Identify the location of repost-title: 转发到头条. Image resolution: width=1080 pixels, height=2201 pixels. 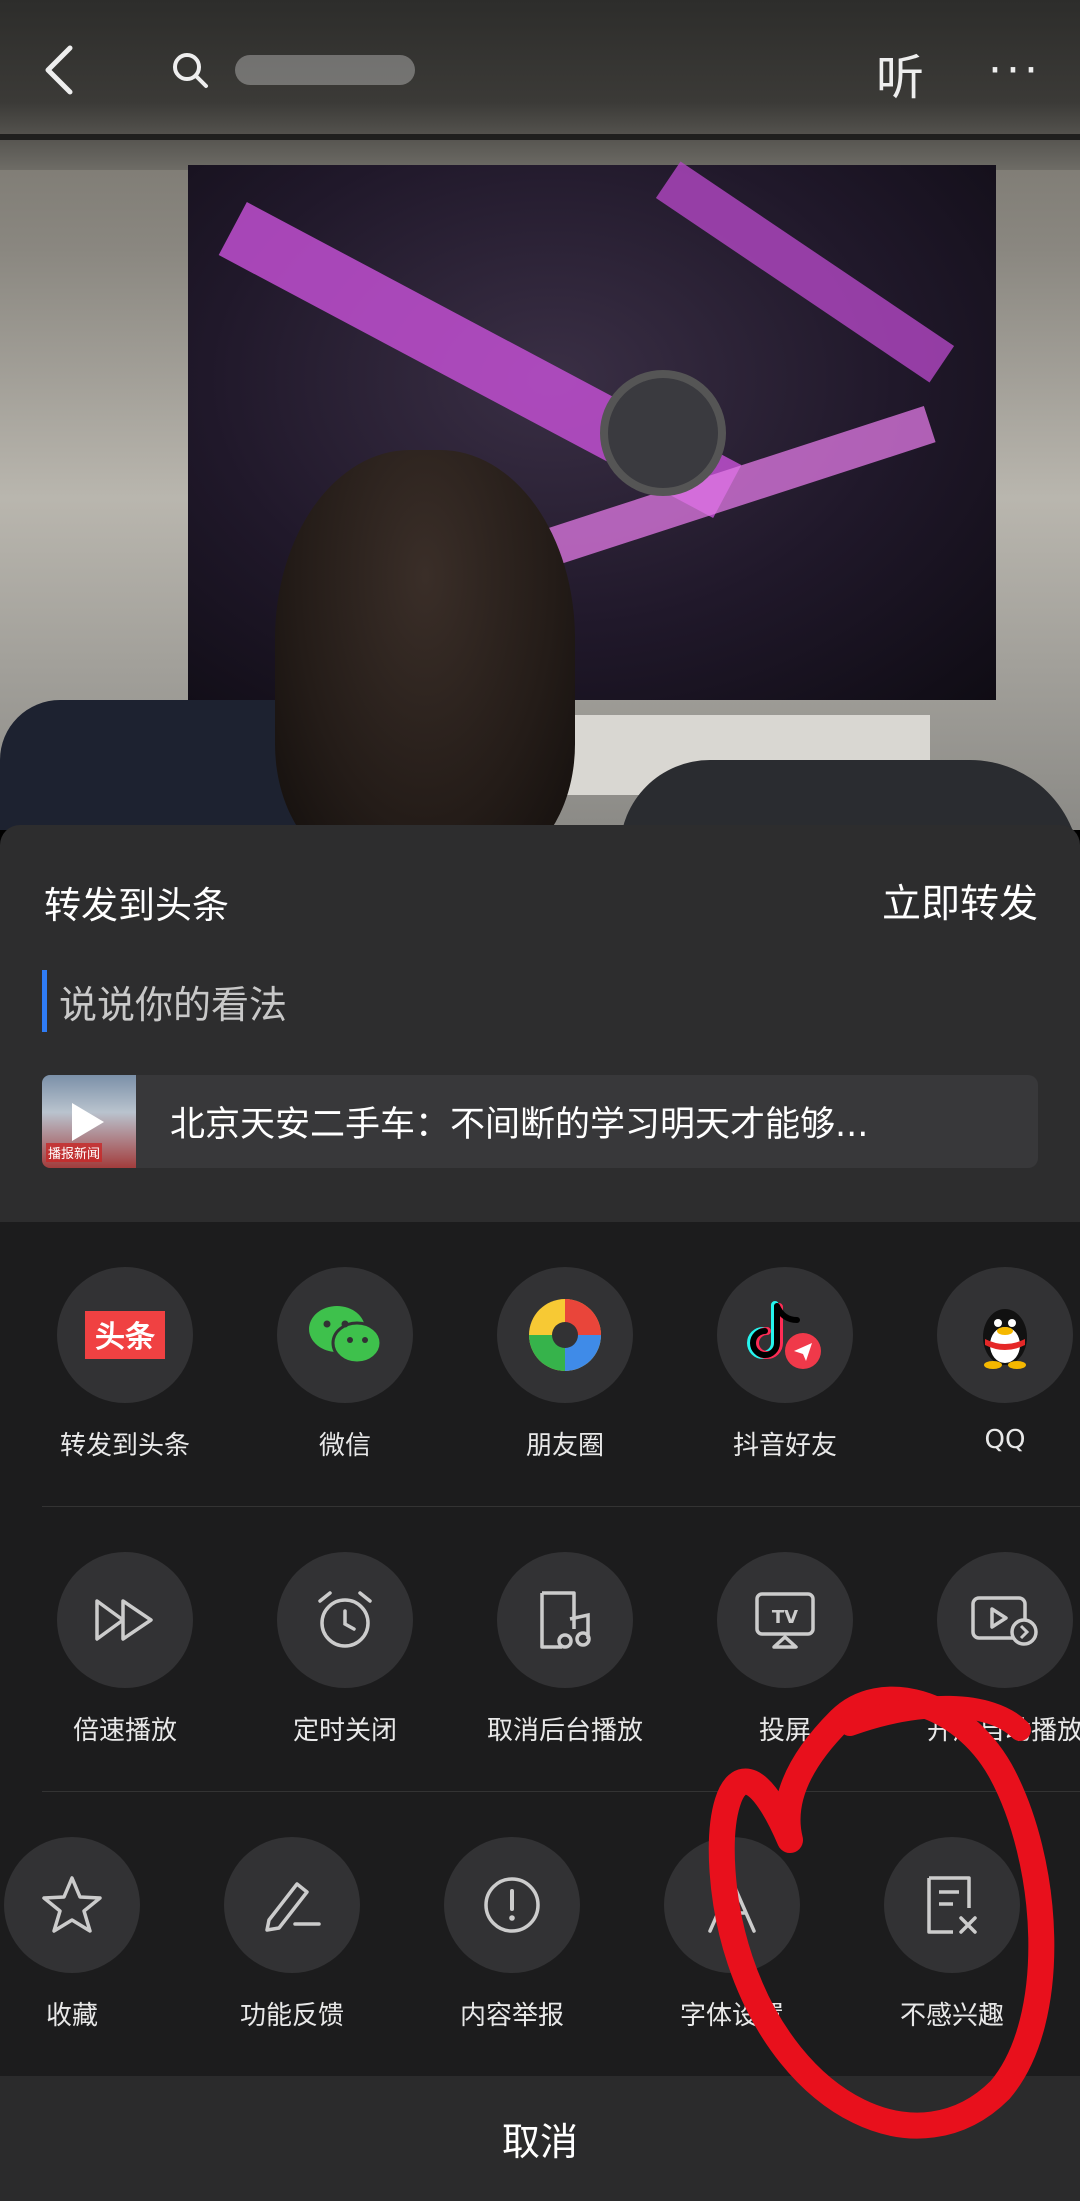
(136, 905).